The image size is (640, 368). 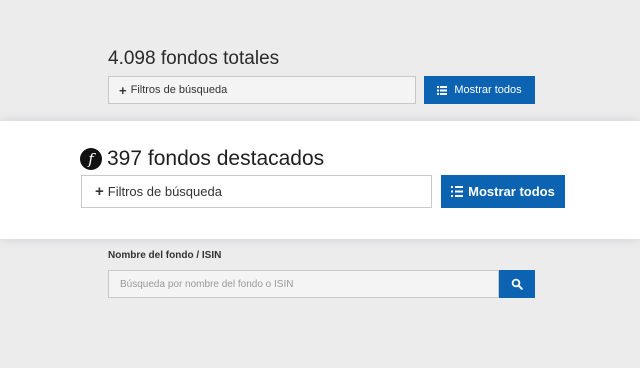 I want to click on fund-search-input, so click(x=303, y=284).